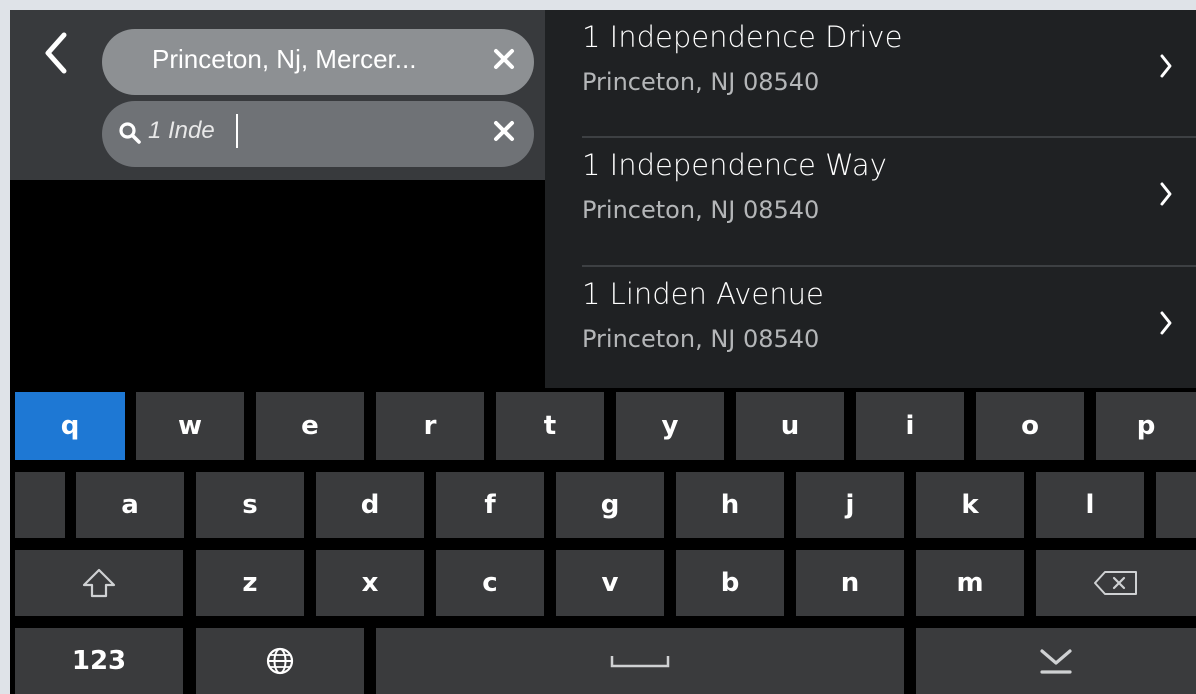  I want to click on clear-location-button, so click(504, 59).